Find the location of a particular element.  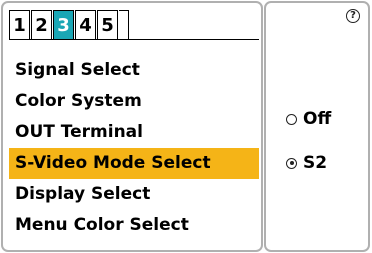

menu-item-color-system: Color System is located at coordinates (134, 101).